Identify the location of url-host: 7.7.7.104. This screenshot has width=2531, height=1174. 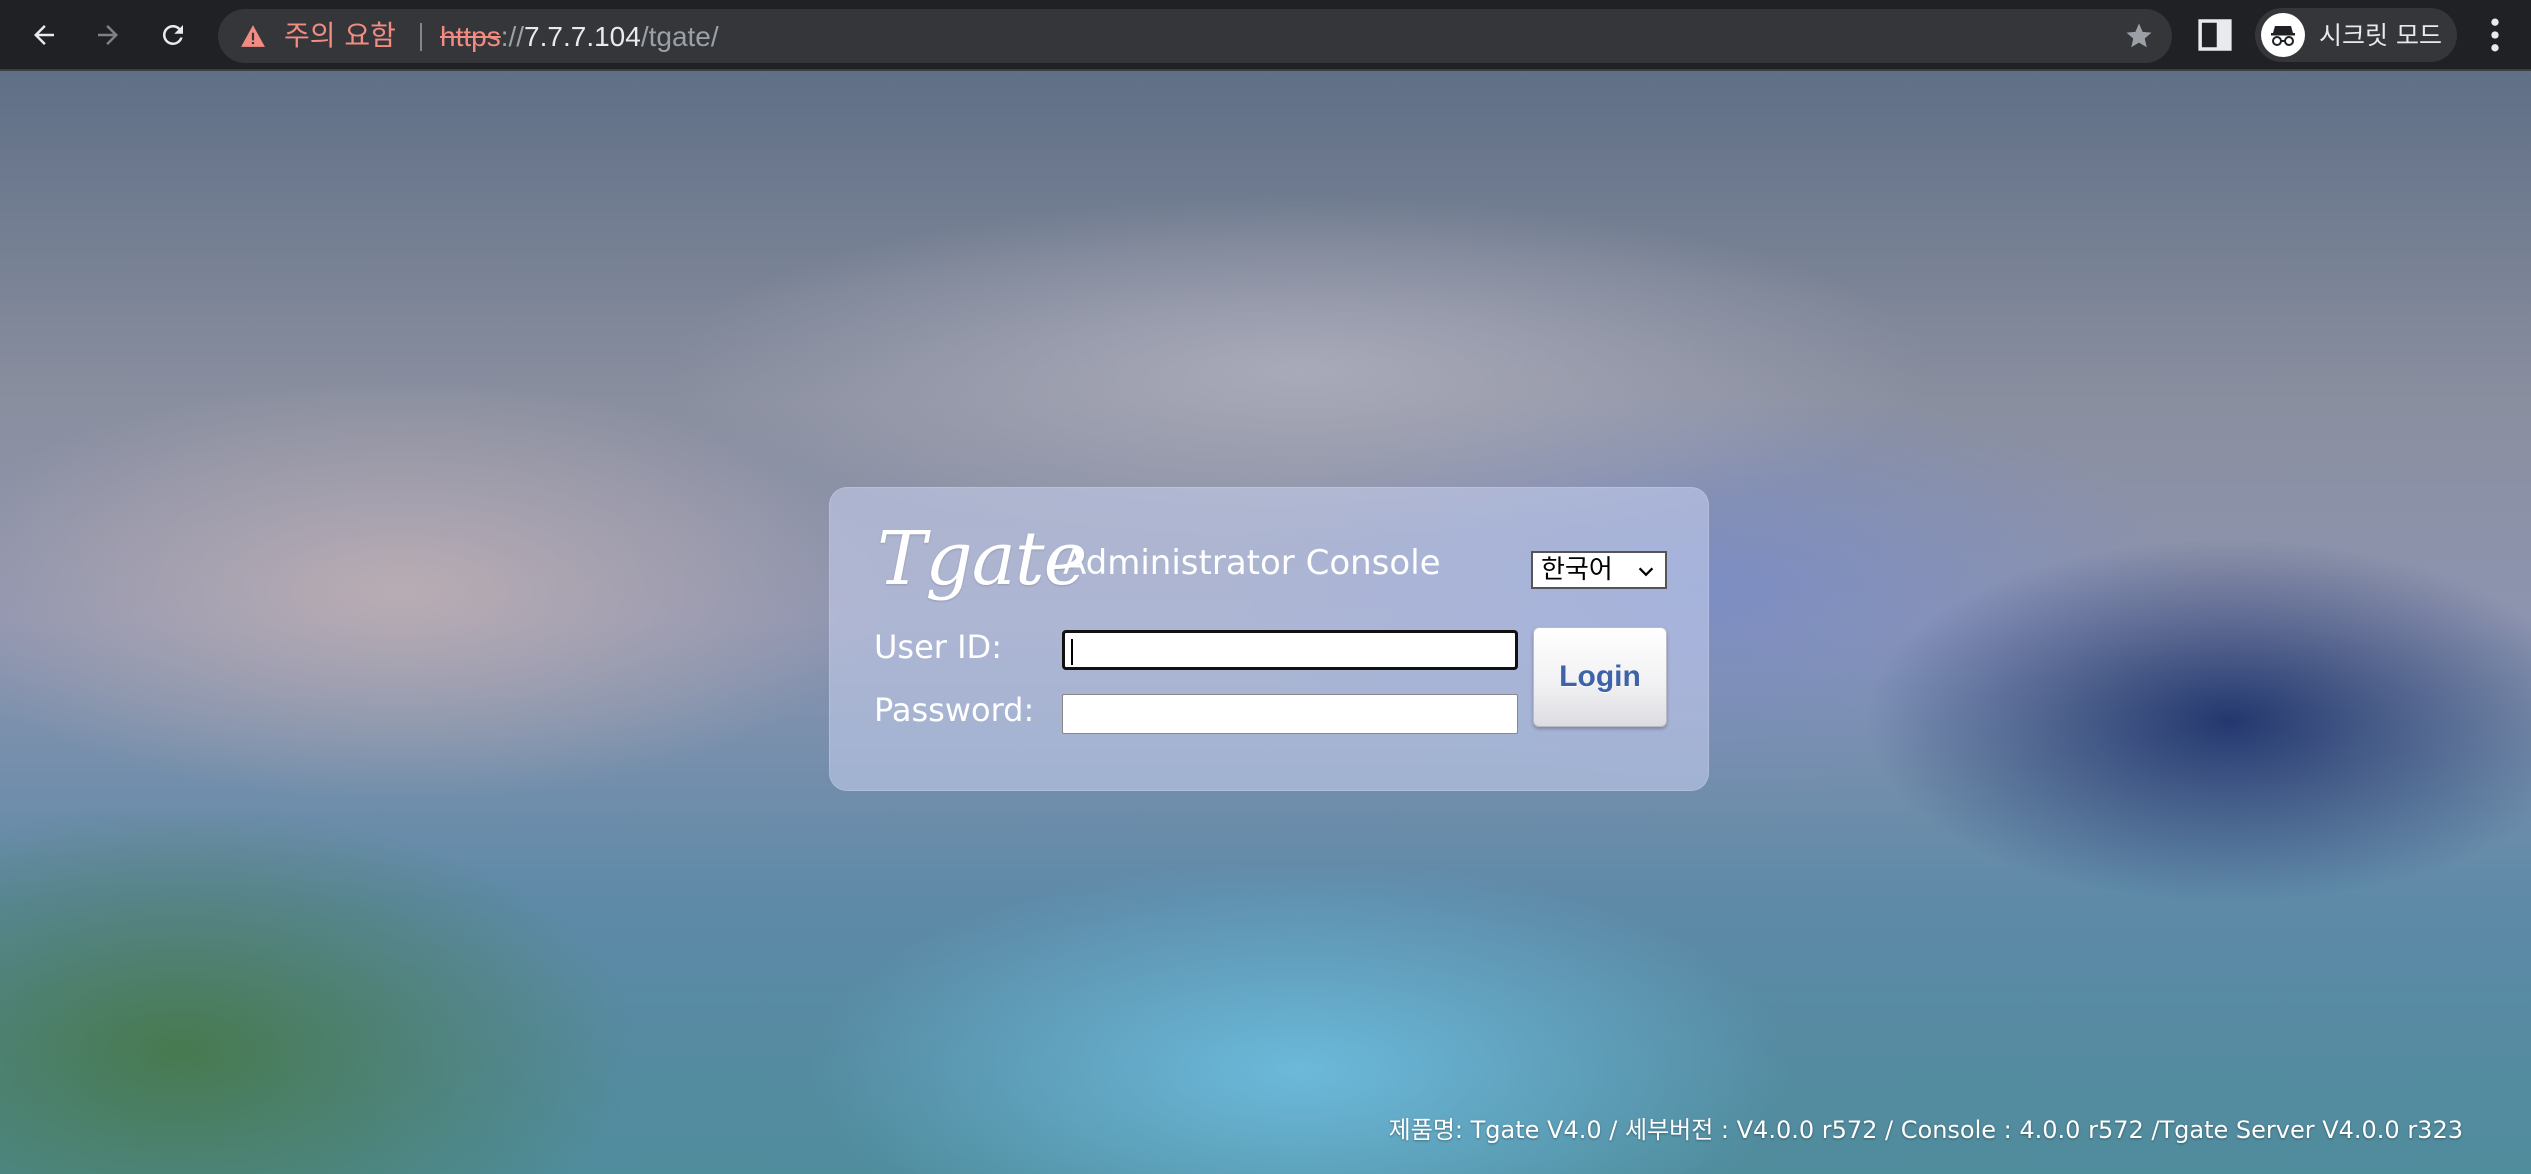
(582, 36).